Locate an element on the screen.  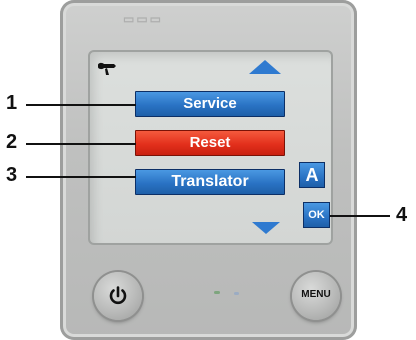
brand-mark: ▭▭▭ is located at coordinates (142, 19).